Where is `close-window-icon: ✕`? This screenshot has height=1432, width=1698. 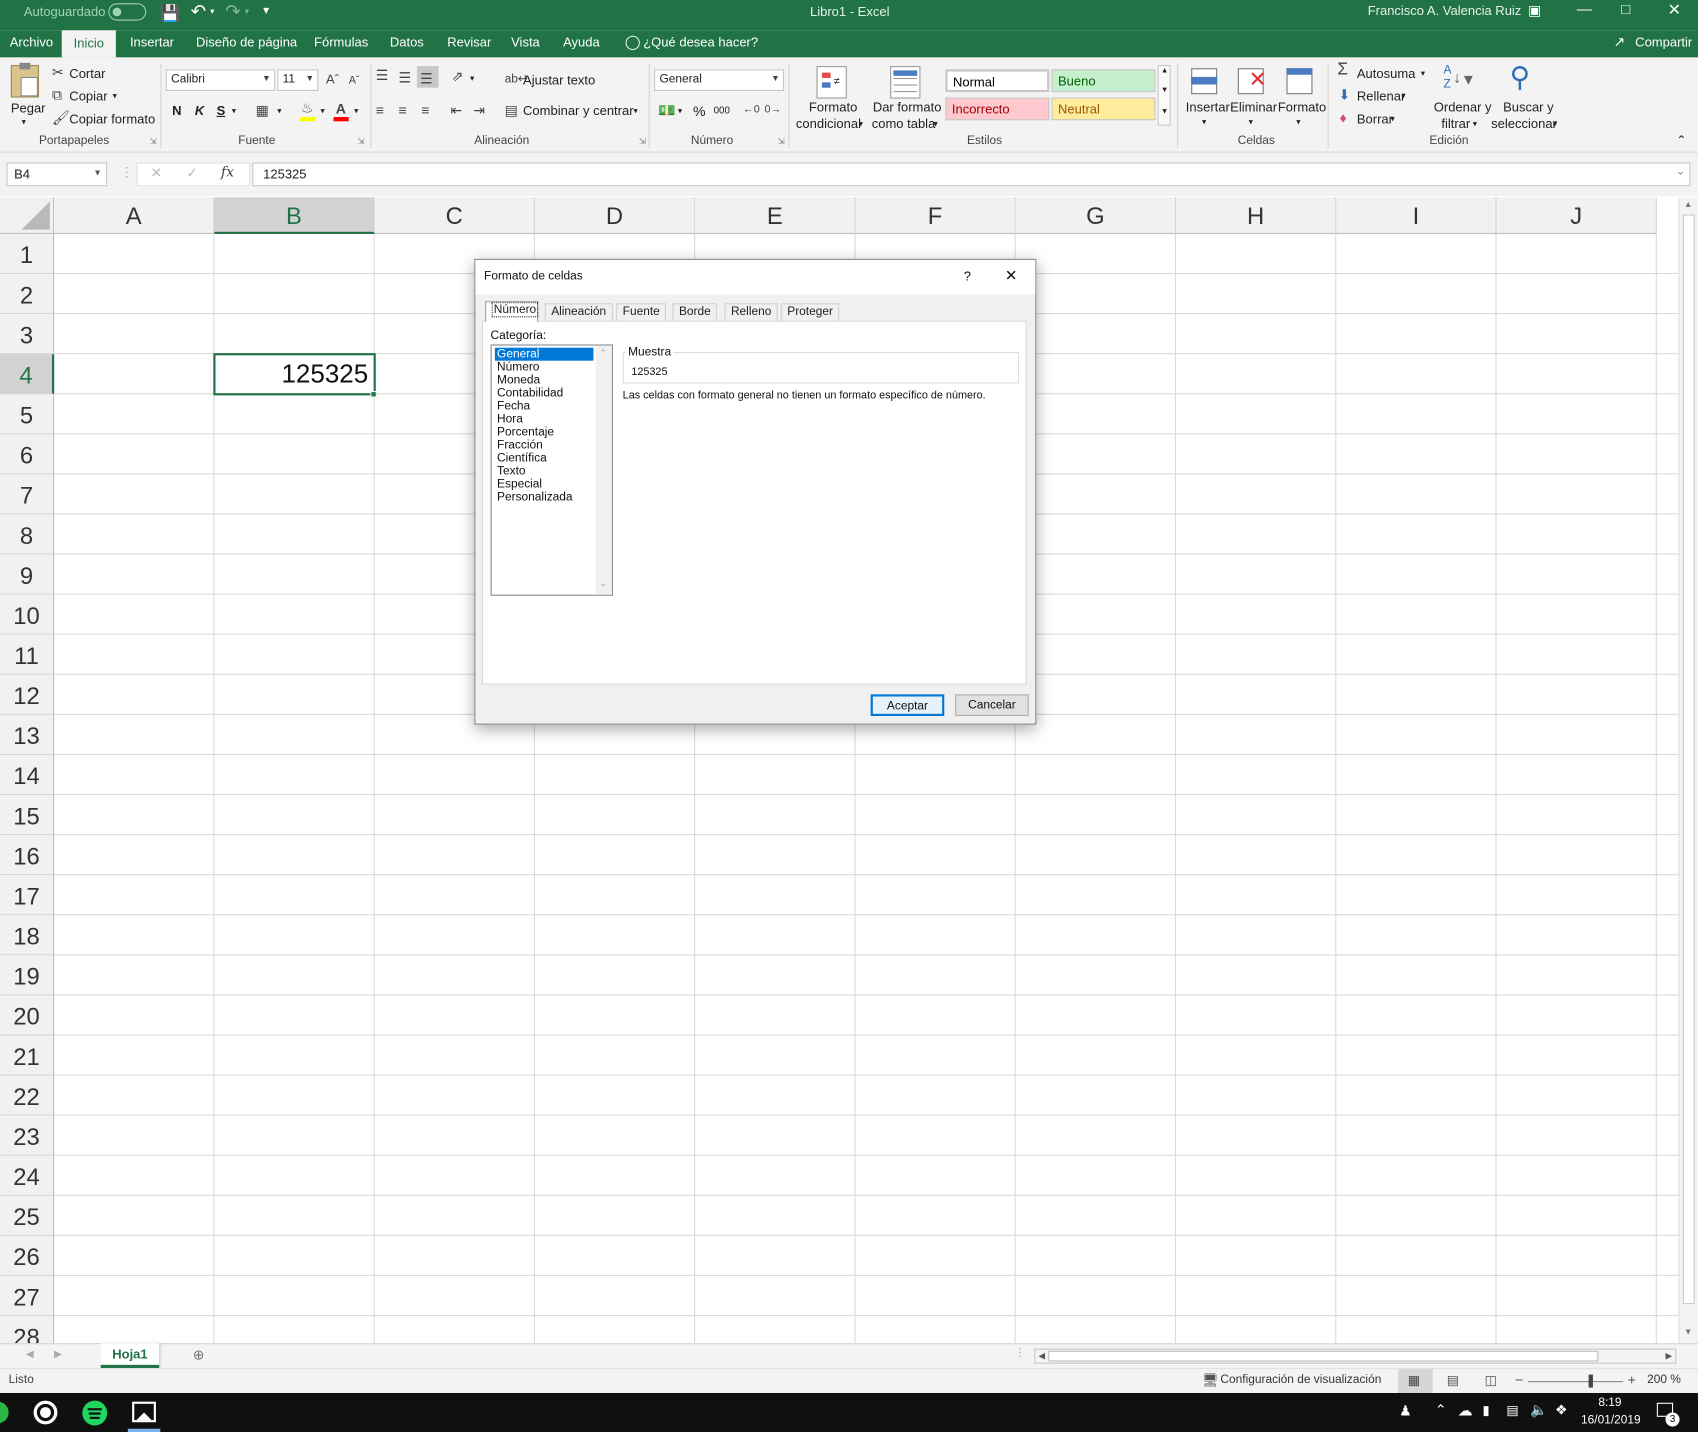
close-window-icon: ✕ is located at coordinates (1675, 9).